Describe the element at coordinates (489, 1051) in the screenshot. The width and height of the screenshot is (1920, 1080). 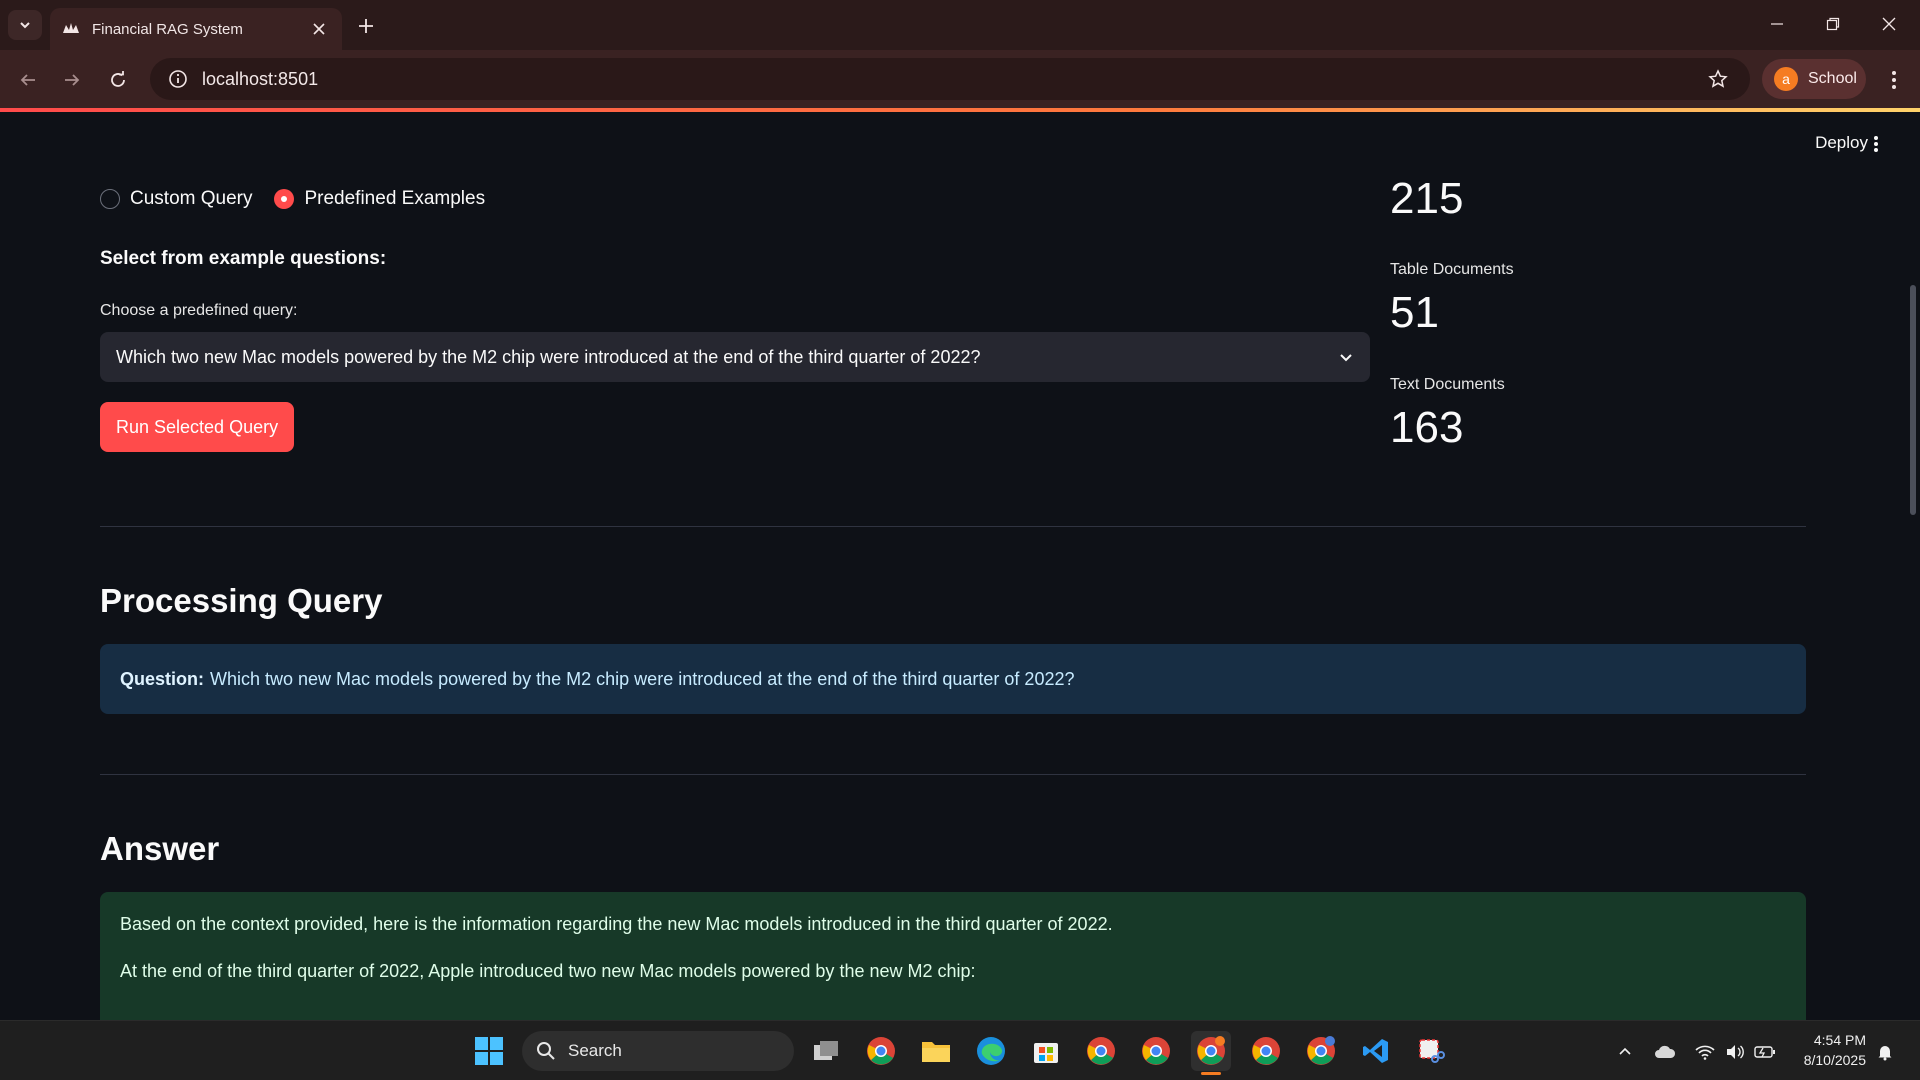
I see `windows-start-icon` at that location.